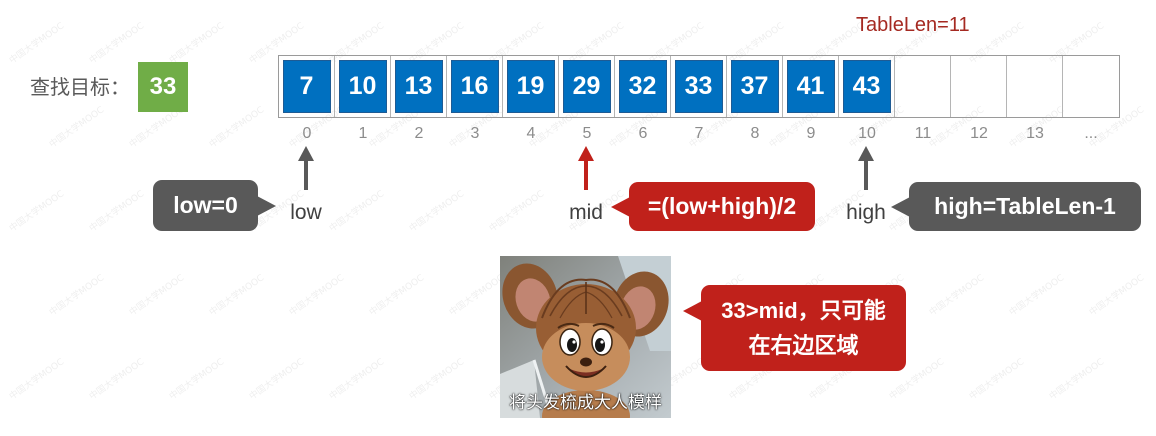 The width and height of the screenshot is (1156, 436). Describe the element at coordinates (1025, 206) in the screenshot. I see `high-callout-text: high=TableLen-1` at that location.